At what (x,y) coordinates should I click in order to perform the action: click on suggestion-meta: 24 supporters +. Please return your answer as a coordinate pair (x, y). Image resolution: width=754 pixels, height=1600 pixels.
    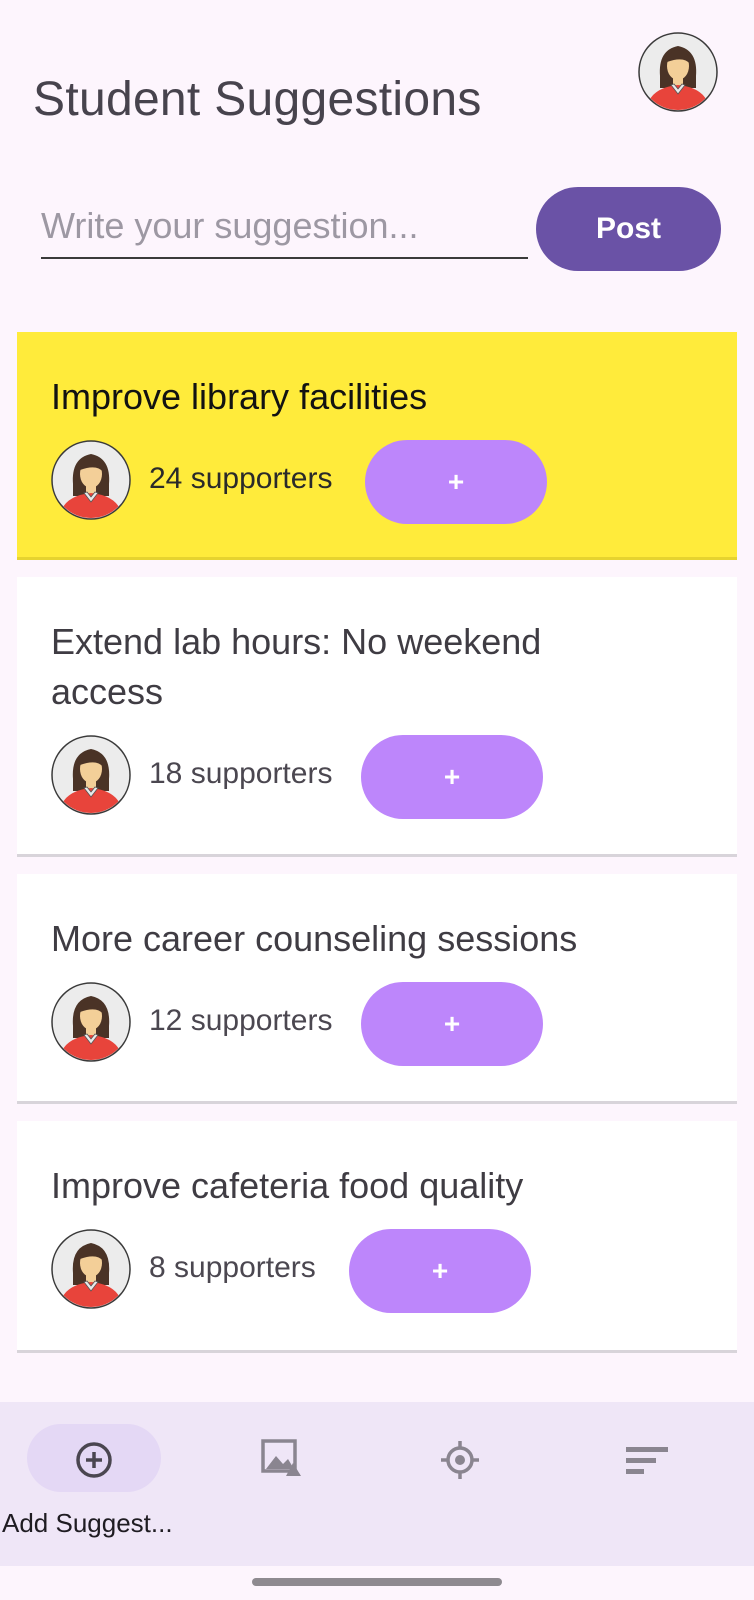
    Looking at the image, I should click on (394, 490).